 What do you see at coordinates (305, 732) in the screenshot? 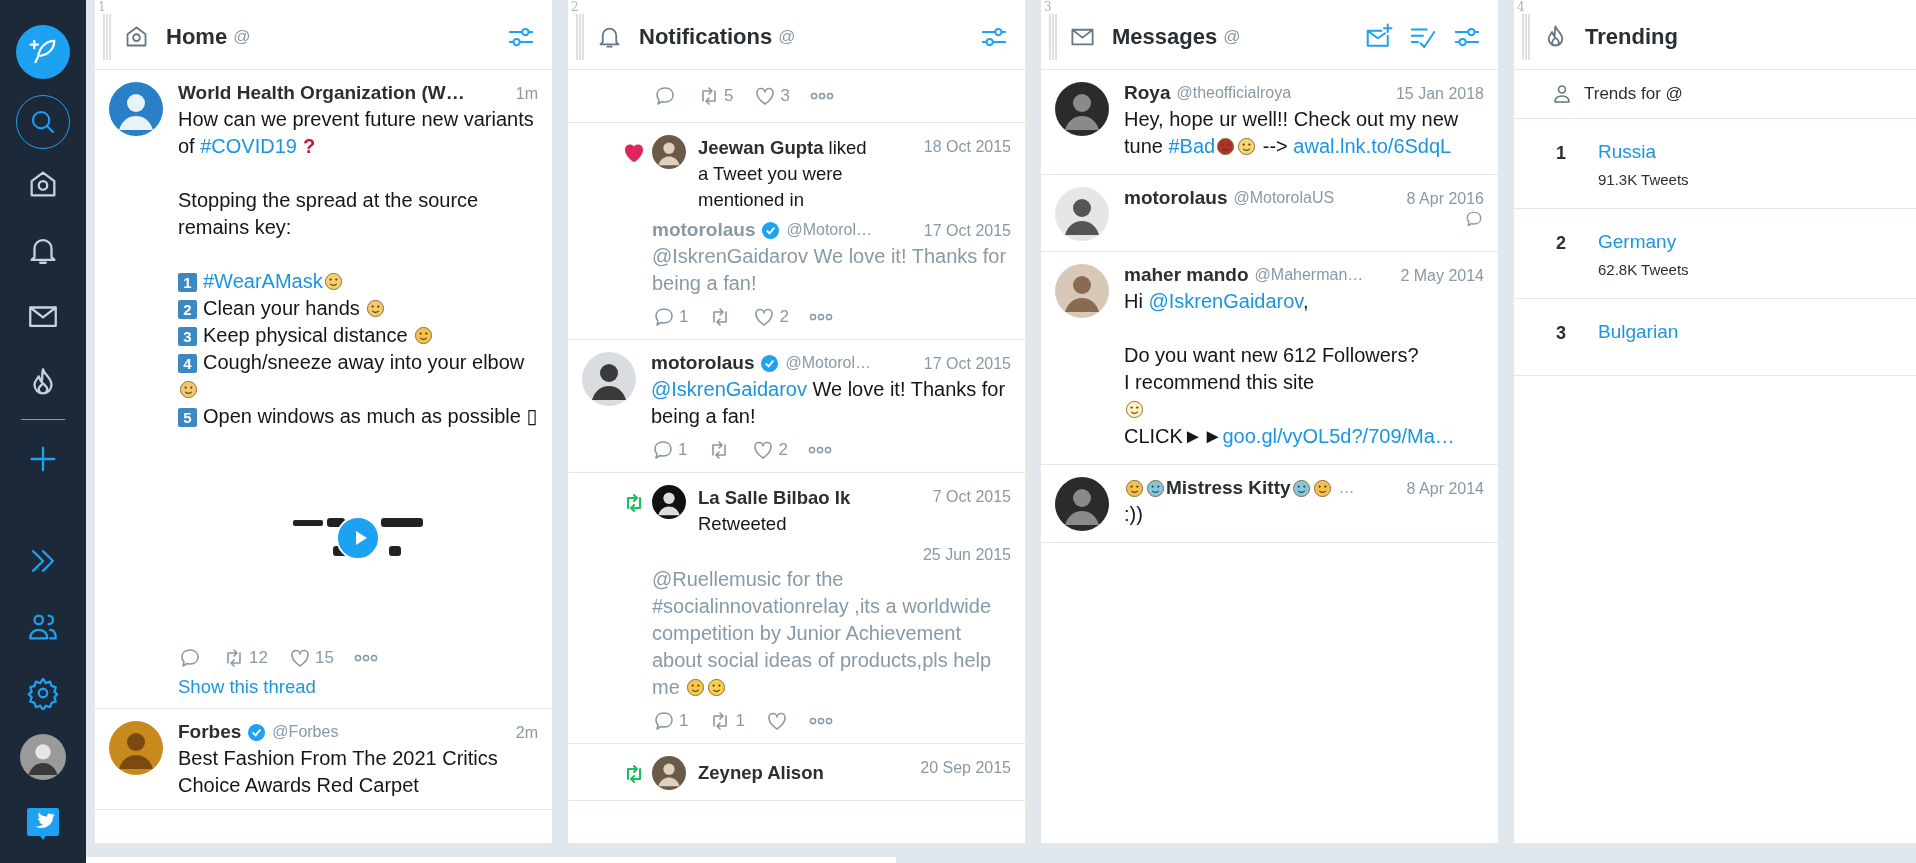
I see `author-handle: @Forbes` at bounding box center [305, 732].